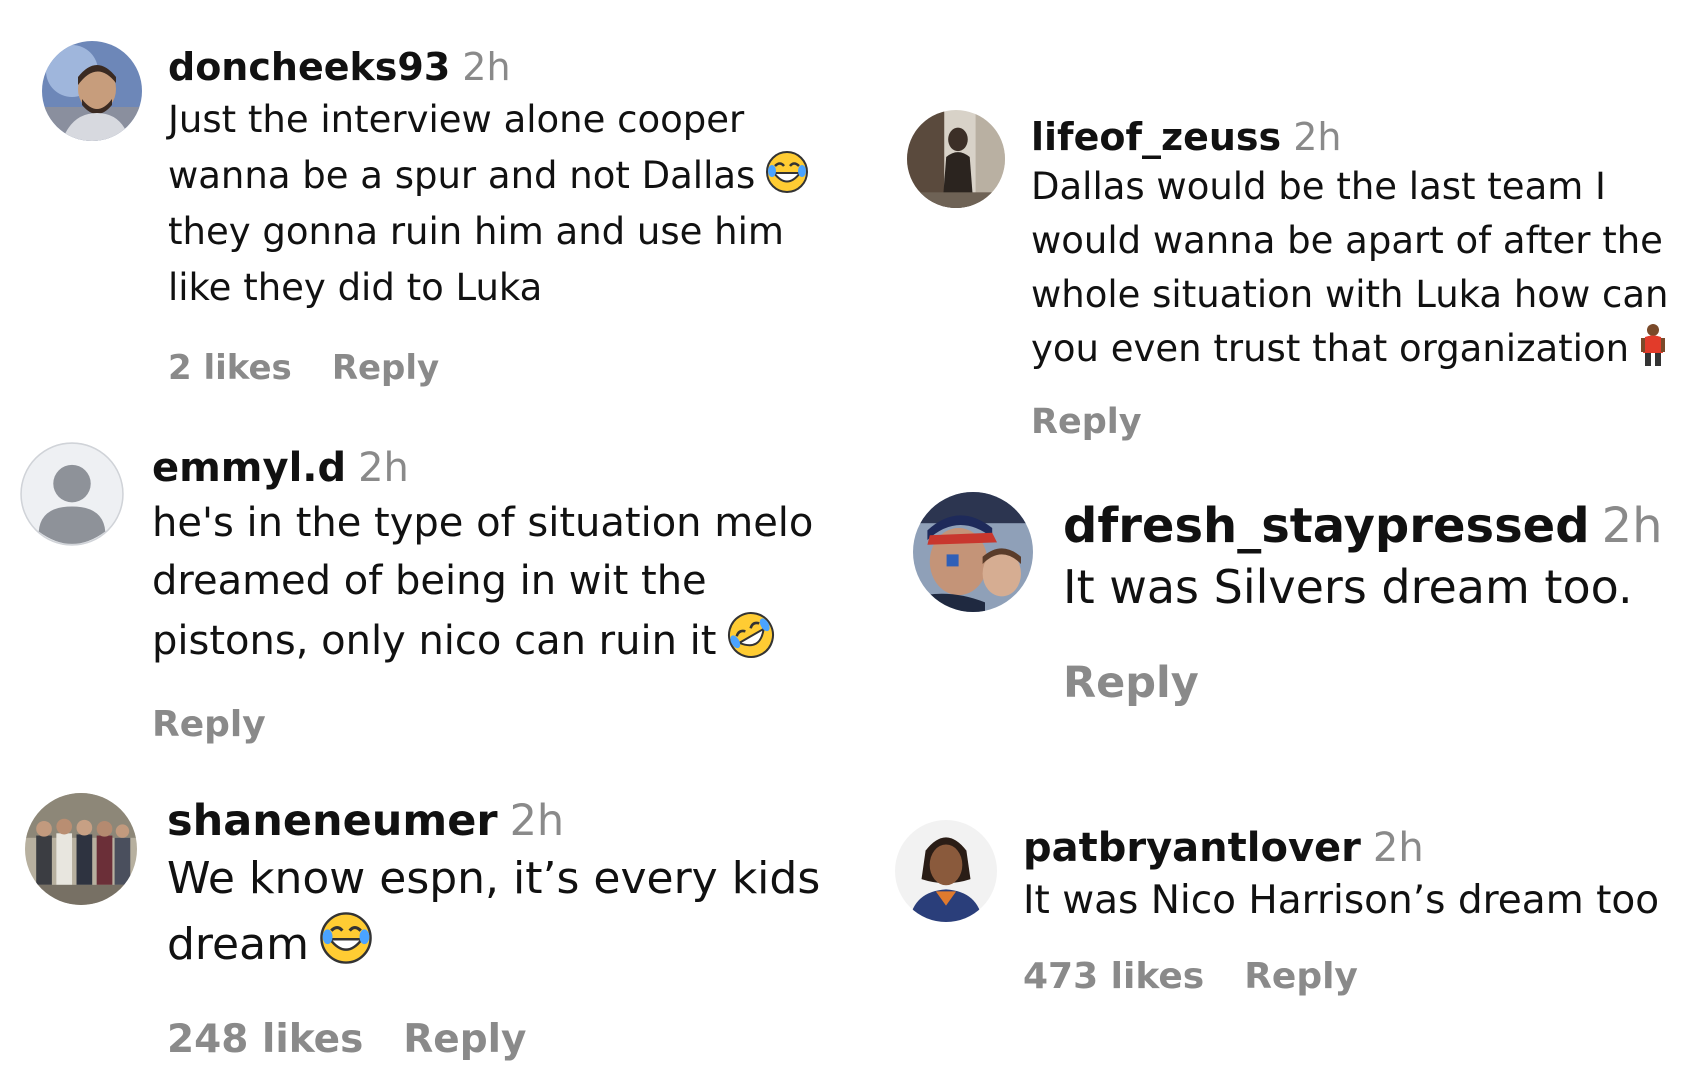  What do you see at coordinates (1350, 294) in the screenshot?
I see `comment-text-line: whole situation with Luka how can` at bounding box center [1350, 294].